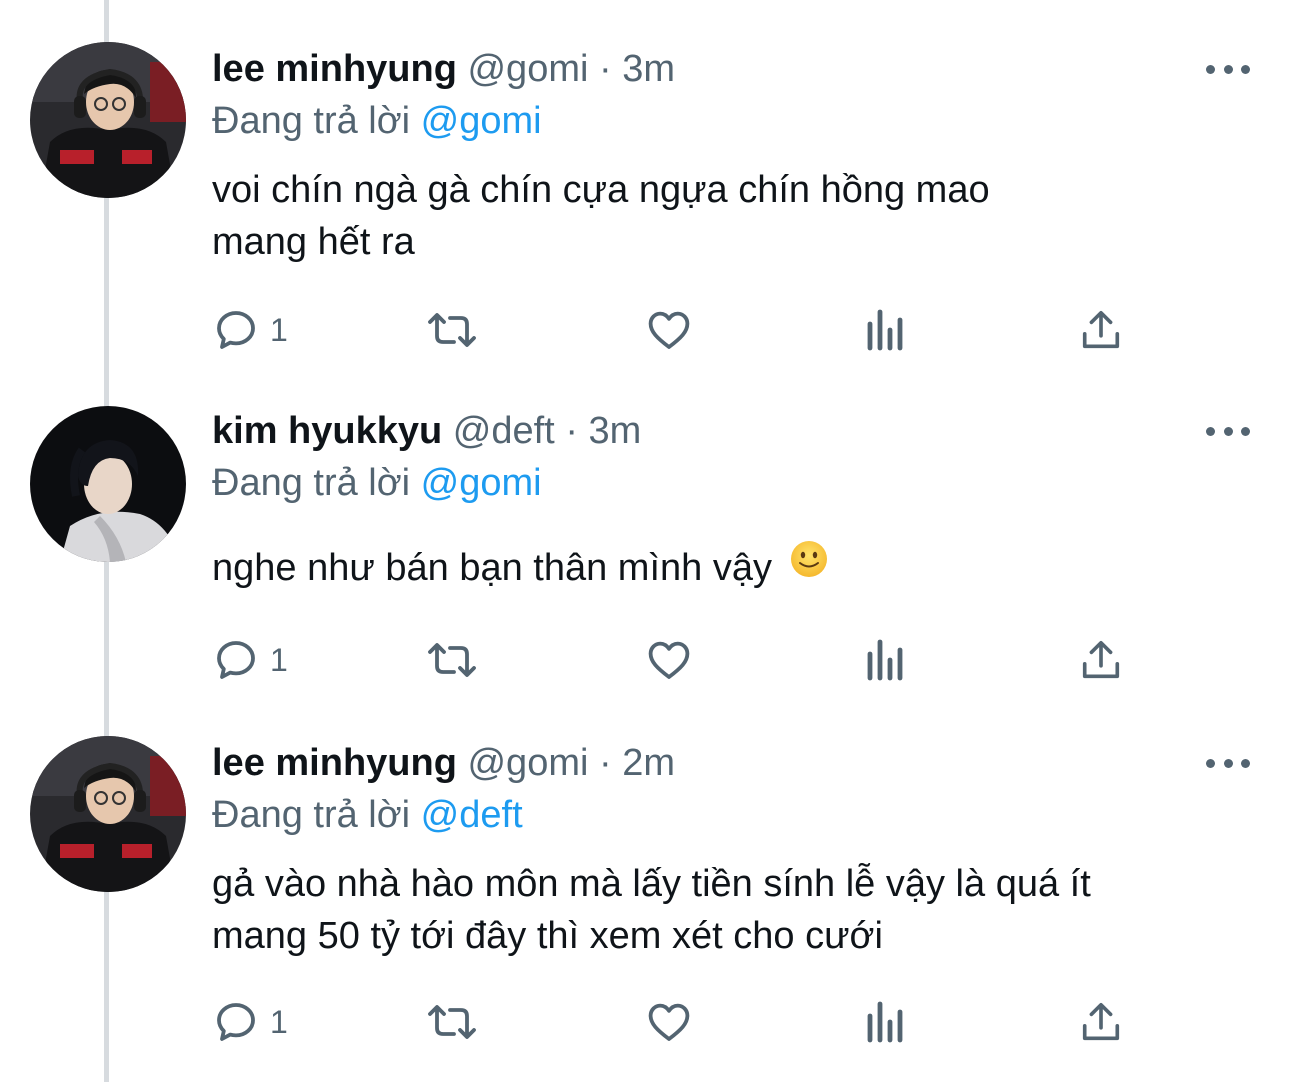 This screenshot has width=1290, height=1082. I want to click on replying-to: Đang trả lời @deft, so click(367, 815).